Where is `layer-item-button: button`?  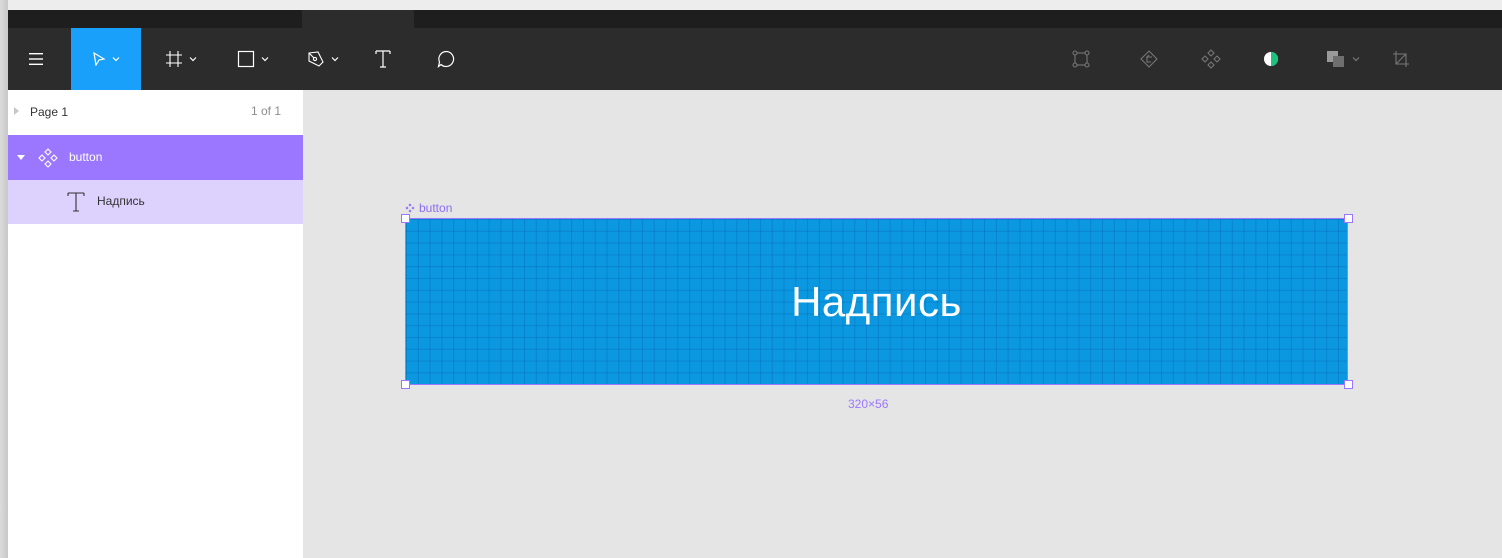 layer-item-button: button is located at coordinates (155, 157).